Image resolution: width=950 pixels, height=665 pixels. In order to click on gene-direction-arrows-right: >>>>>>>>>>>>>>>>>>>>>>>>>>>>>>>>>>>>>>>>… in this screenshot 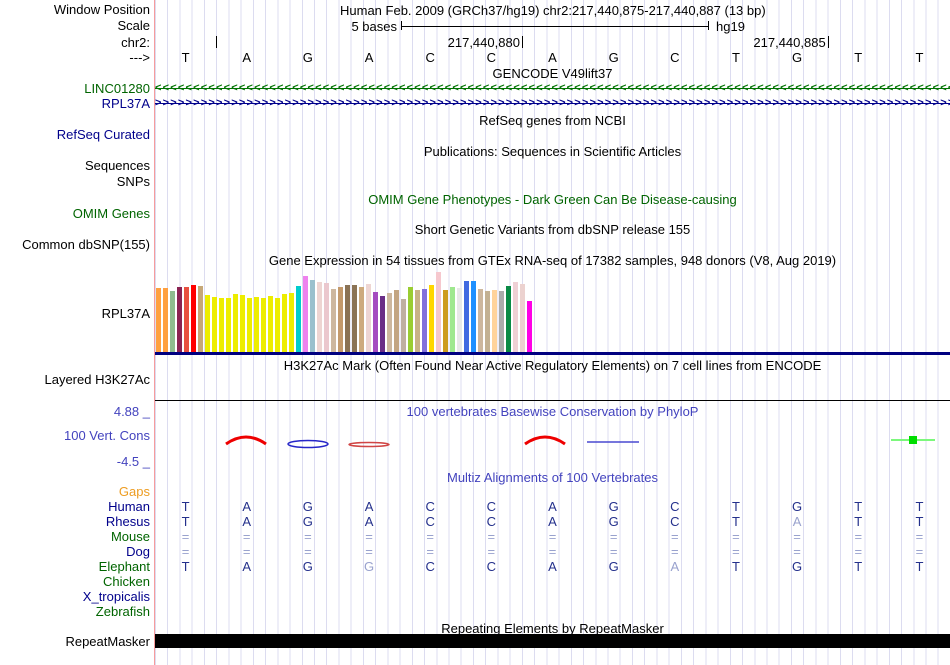, I will do `click(552, 103)`.